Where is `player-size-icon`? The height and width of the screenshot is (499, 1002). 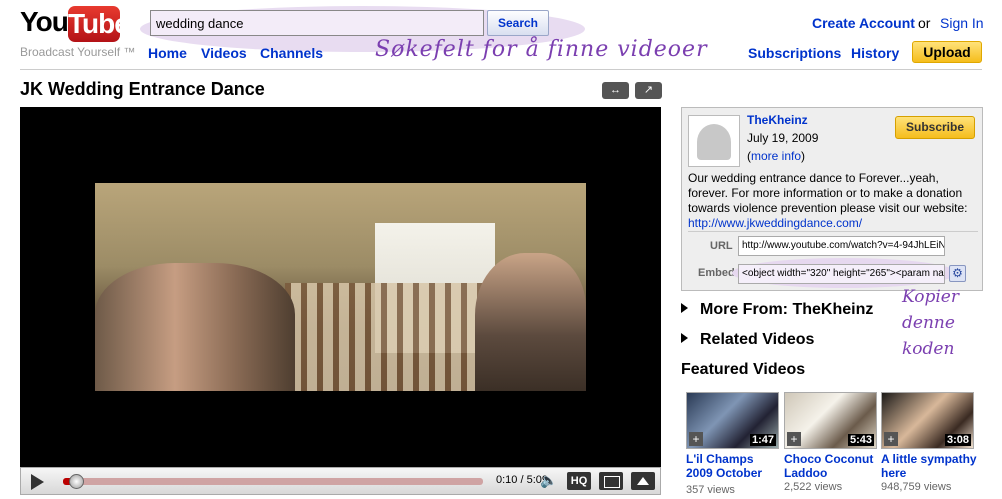 player-size-icon is located at coordinates (611, 481).